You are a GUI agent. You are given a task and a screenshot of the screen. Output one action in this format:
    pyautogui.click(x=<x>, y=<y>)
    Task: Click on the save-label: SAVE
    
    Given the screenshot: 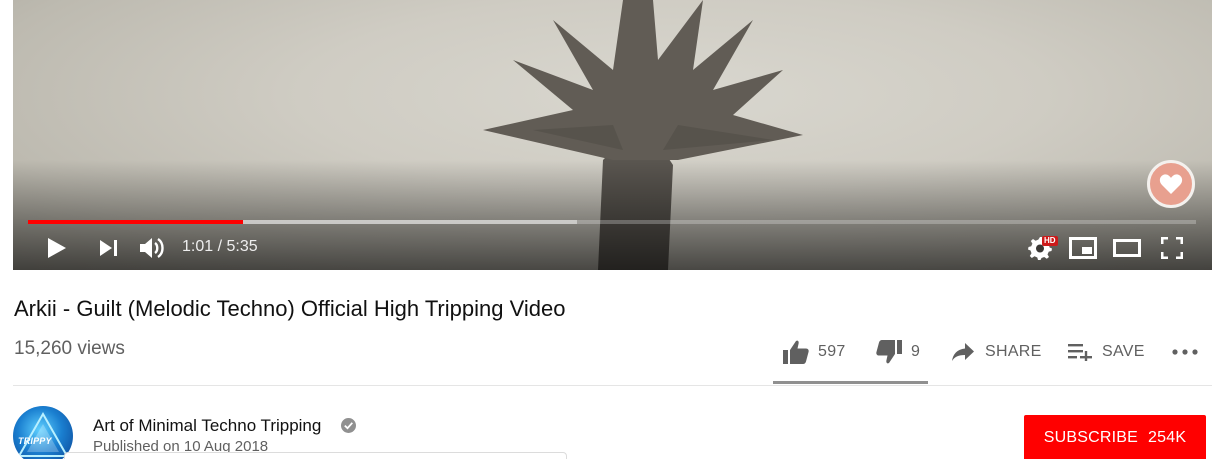 What is the action you would take?
    pyautogui.click(x=1123, y=351)
    